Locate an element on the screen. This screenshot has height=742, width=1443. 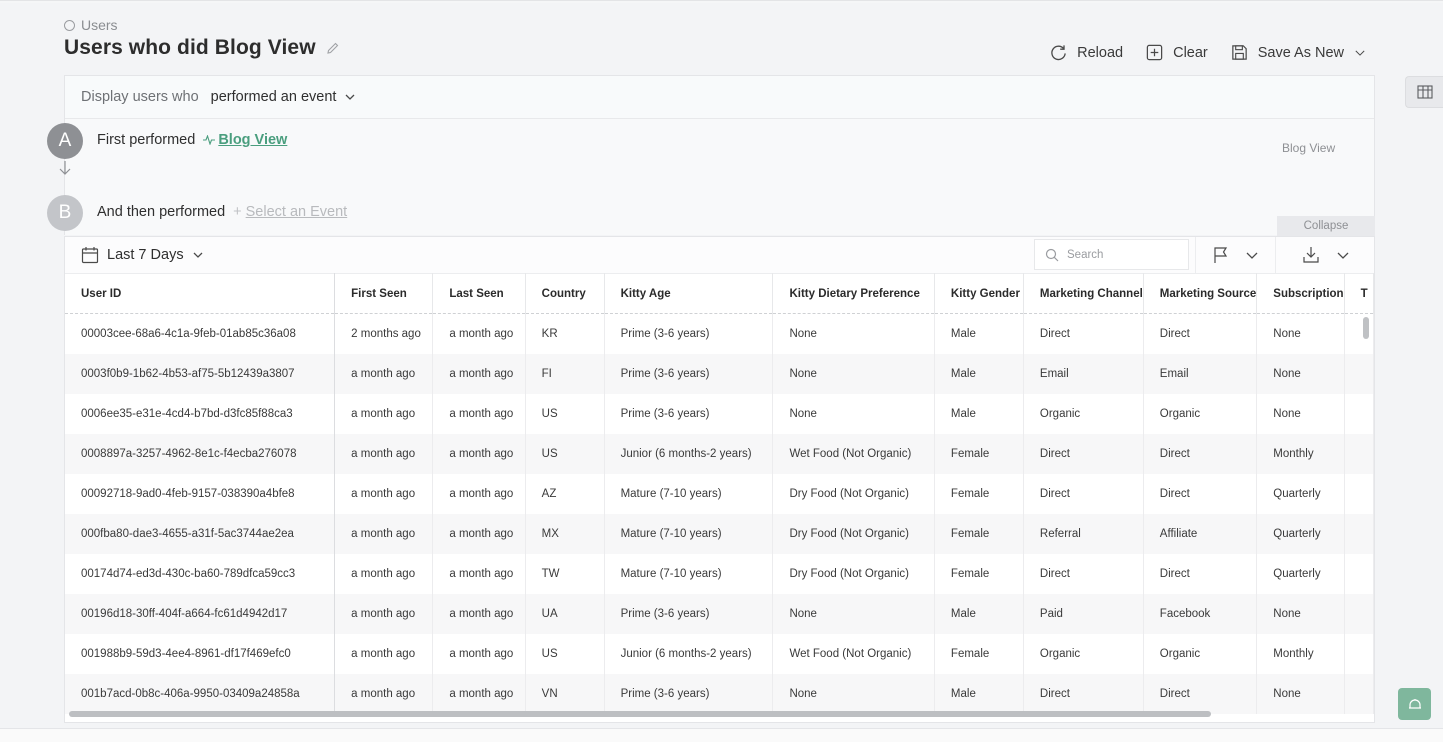
column-header: Last Seen is located at coordinates (479, 293).